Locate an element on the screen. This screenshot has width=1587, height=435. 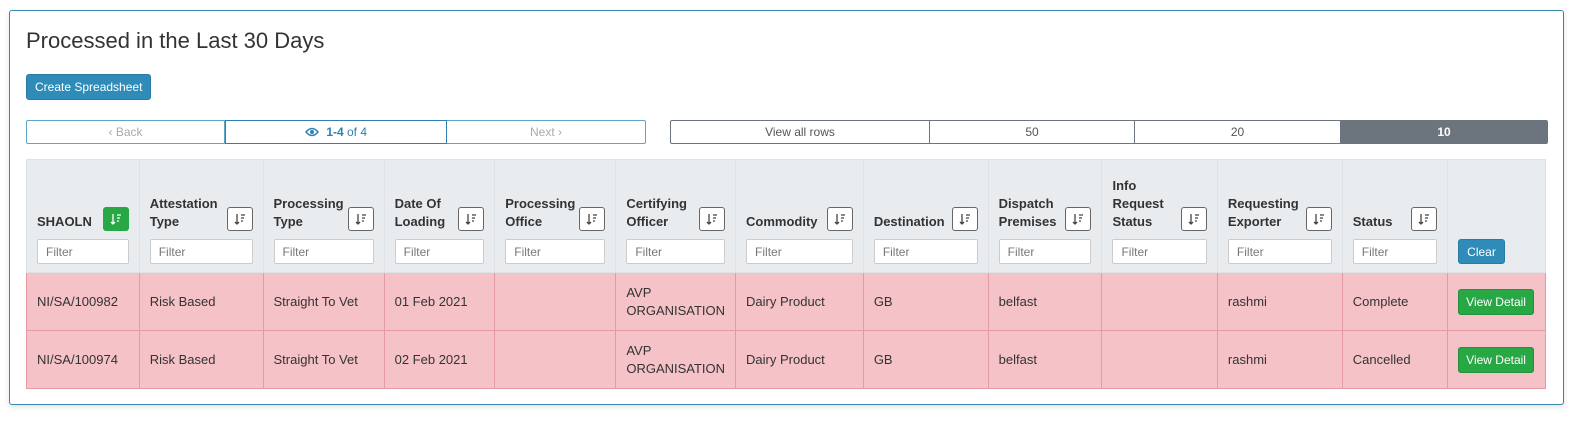
col-processing-type: Processing Type is located at coordinates (323, 216).